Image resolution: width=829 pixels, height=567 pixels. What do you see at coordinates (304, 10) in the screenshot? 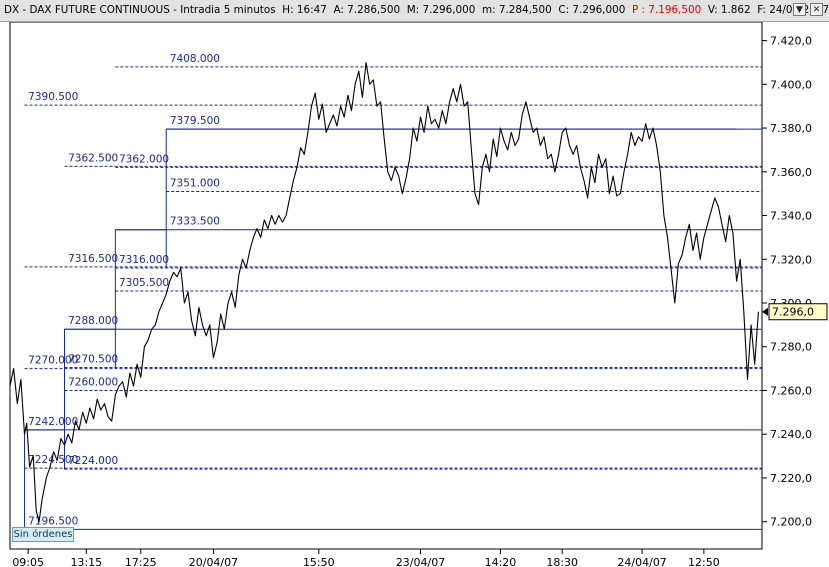
I see `high-time: H: 16:47` at bounding box center [304, 10].